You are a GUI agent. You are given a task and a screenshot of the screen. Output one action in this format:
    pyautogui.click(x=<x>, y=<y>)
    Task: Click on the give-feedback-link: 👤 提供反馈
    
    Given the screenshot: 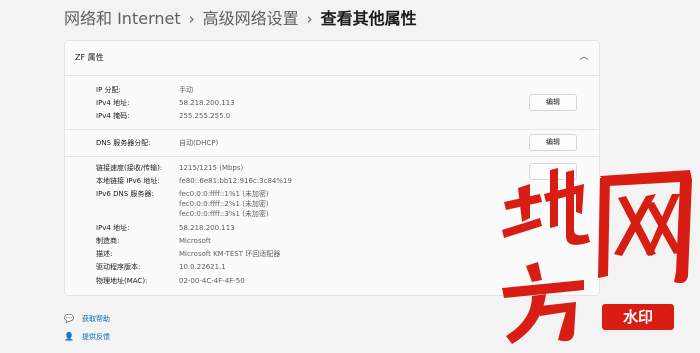 What is the action you would take?
    pyautogui.click(x=87, y=337)
    